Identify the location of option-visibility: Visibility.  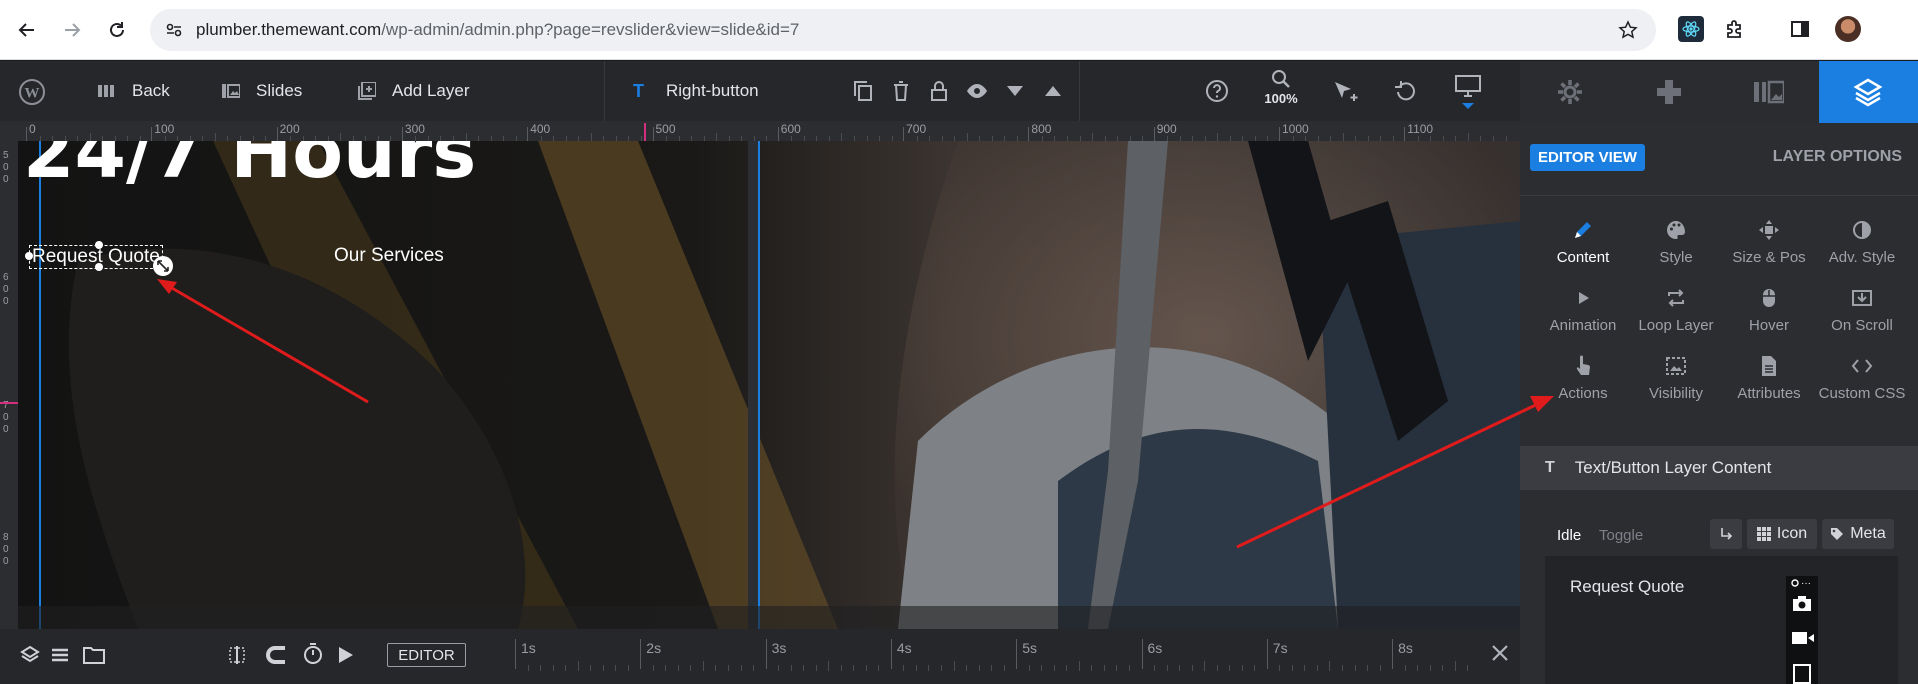
(1676, 385).